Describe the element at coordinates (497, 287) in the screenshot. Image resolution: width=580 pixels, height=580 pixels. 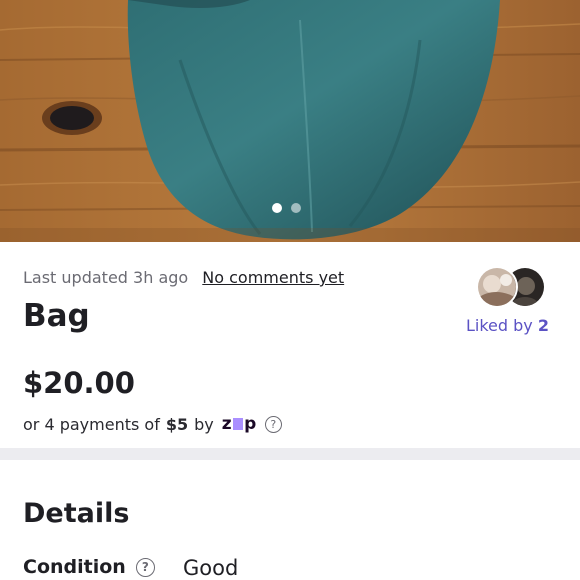
I see `avatar` at that location.